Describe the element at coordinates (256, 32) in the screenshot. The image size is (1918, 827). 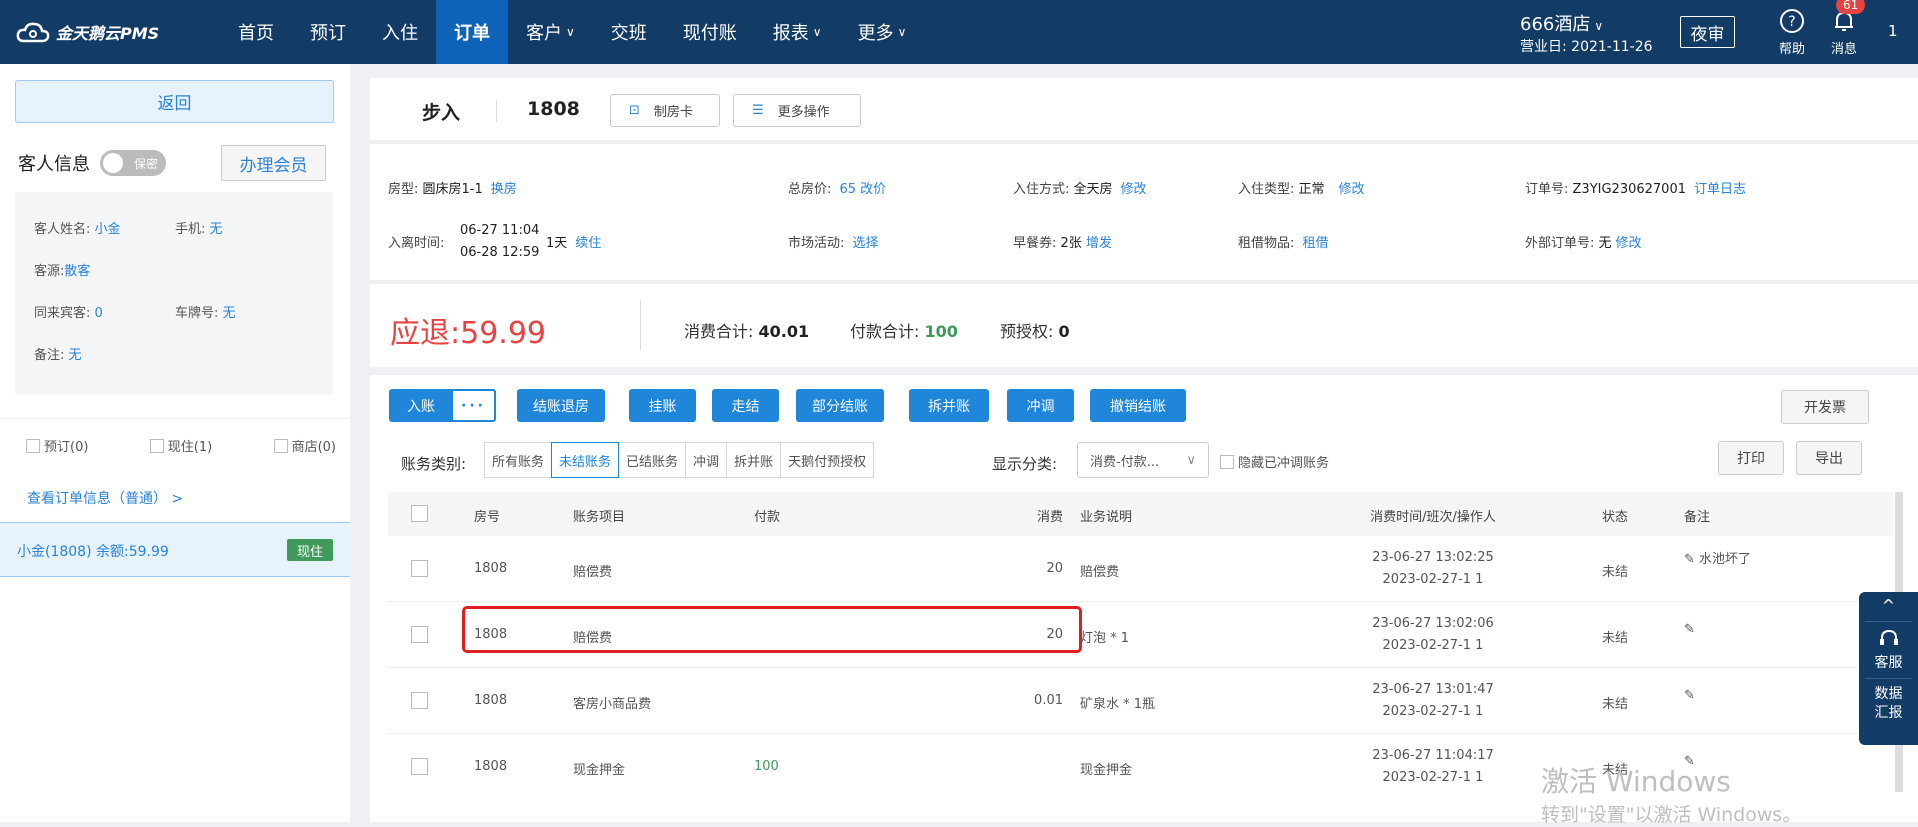
I see `nav-home: 首页` at that location.